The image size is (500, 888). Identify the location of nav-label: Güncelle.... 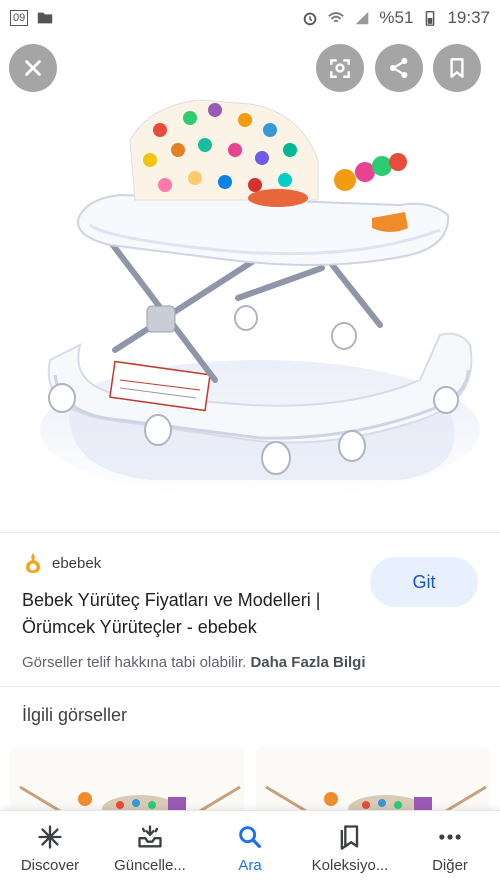
(150, 865).